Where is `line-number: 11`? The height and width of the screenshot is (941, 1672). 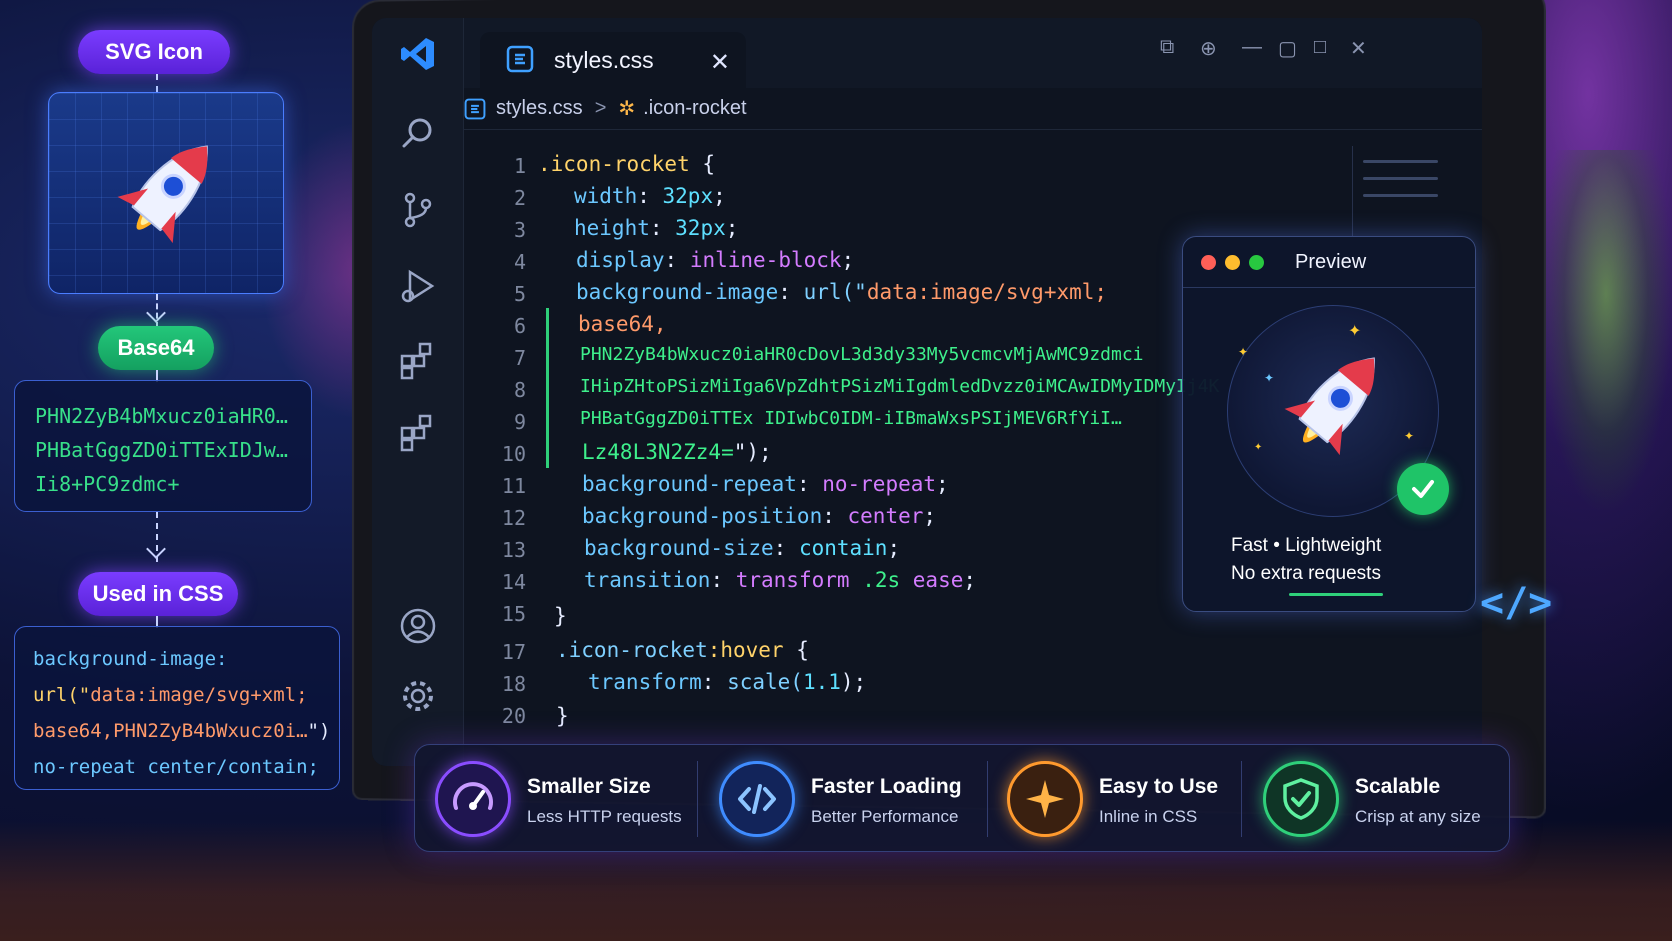
line-number: 11 is located at coordinates (513, 486).